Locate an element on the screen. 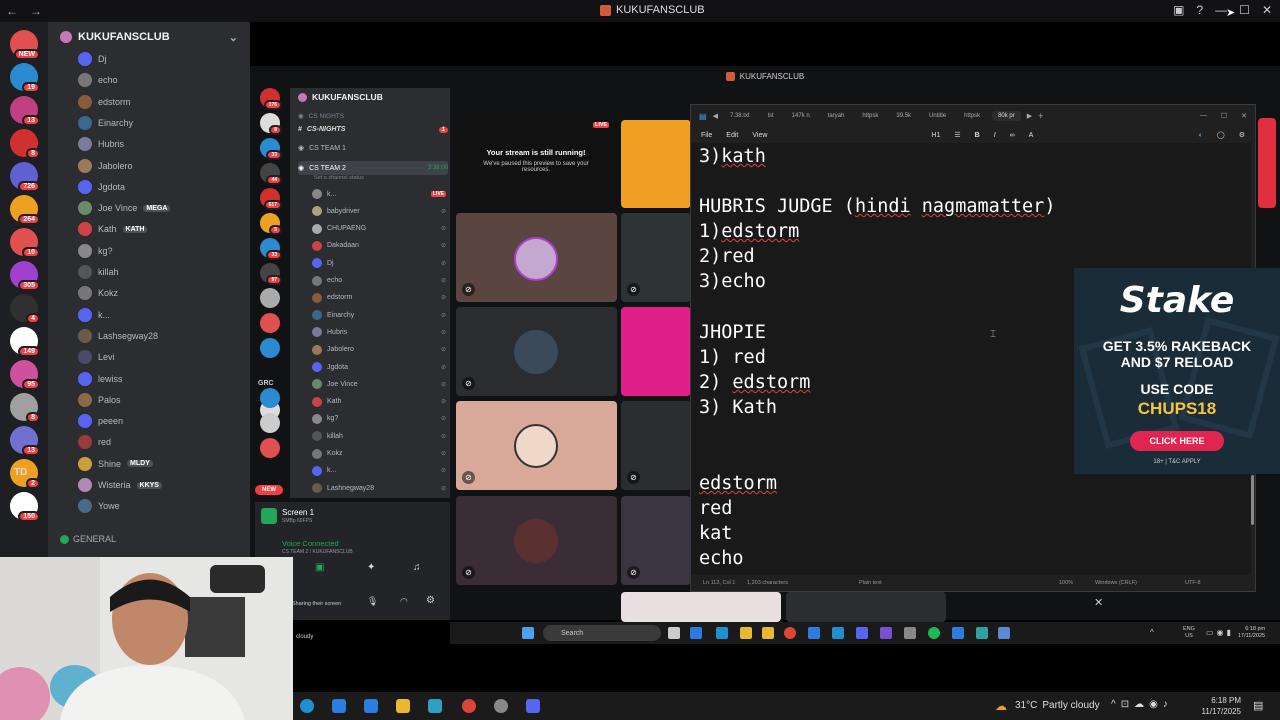 This screenshot has height=720, width=1280. menu-edit: Edit is located at coordinates (732, 135).